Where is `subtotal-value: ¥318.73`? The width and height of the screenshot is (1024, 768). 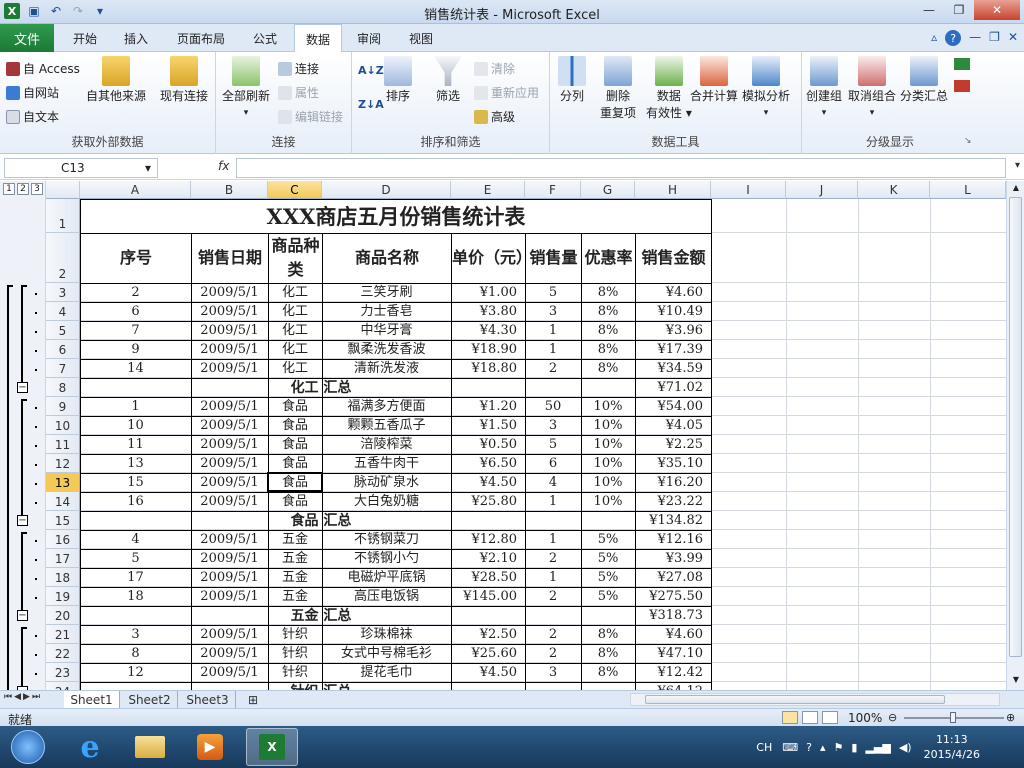 subtotal-value: ¥318.73 is located at coordinates (673, 615).